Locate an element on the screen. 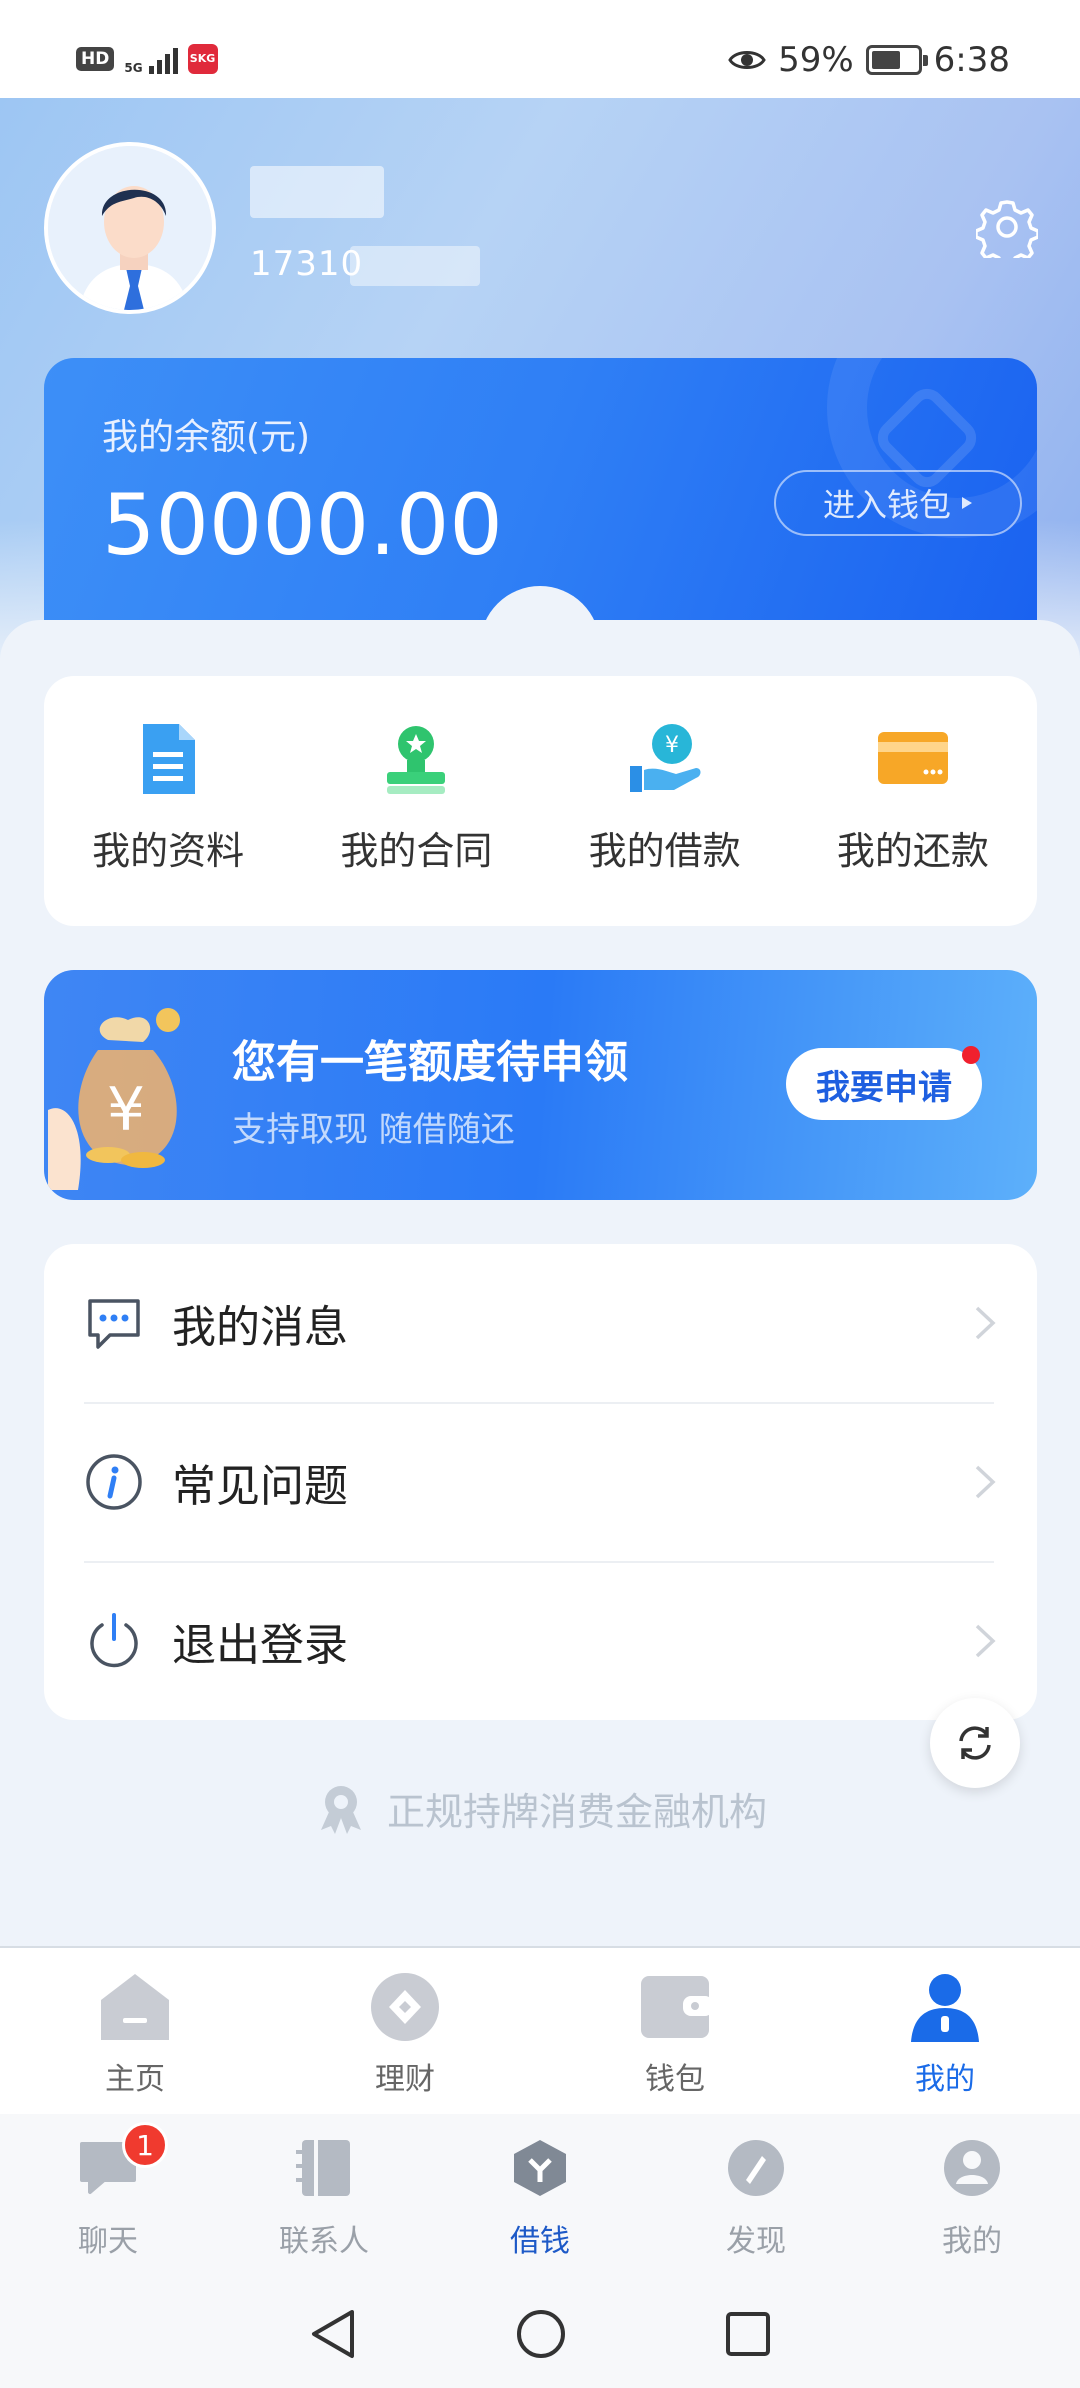  host-nav-discover: 发现 is located at coordinates (756, 2197).